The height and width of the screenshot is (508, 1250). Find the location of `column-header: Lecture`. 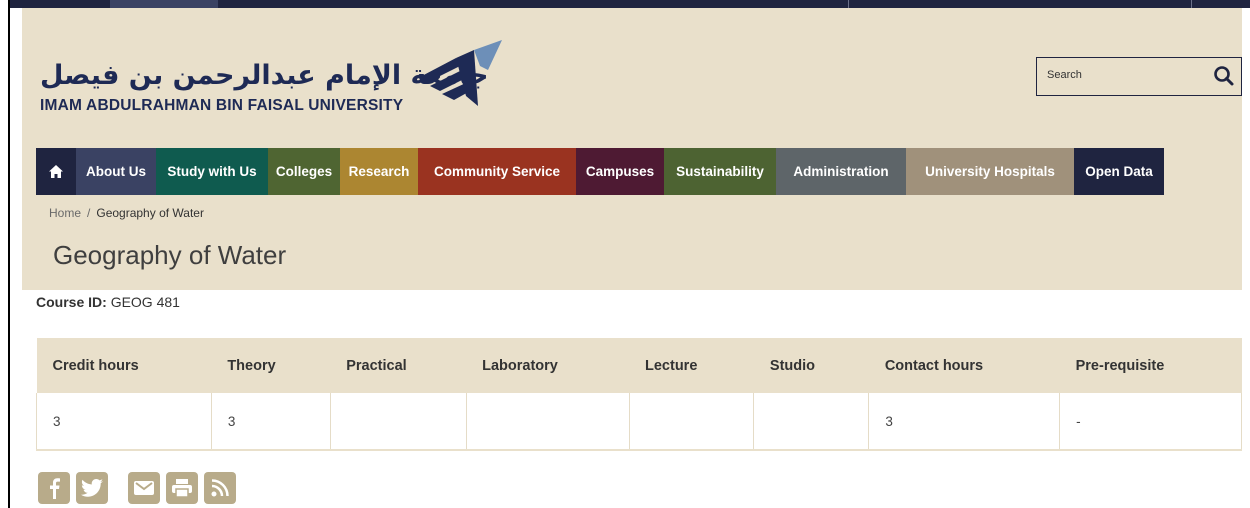

column-header: Lecture is located at coordinates (691, 365).